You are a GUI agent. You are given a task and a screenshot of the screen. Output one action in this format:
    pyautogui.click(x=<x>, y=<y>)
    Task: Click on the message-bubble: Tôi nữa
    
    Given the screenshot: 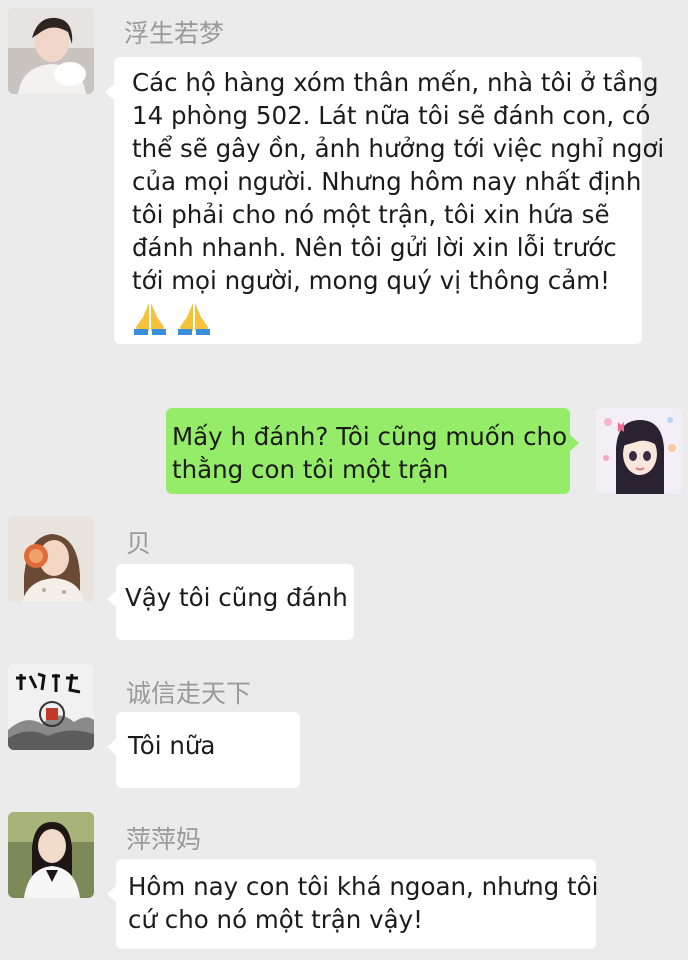 What is the action you would take?
    pyautogui.click(x=203, y=750)
    